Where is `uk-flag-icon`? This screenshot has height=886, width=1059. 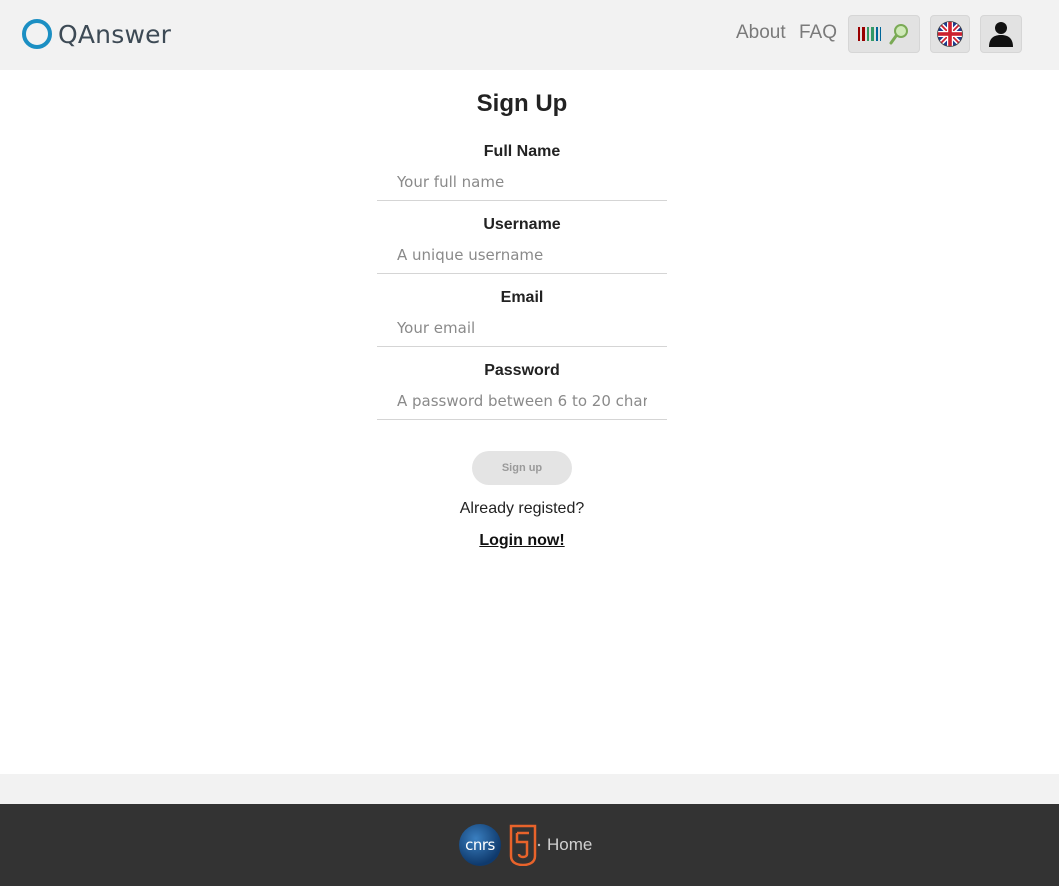 uk-flag-icon is located at coordinates (950, 34).